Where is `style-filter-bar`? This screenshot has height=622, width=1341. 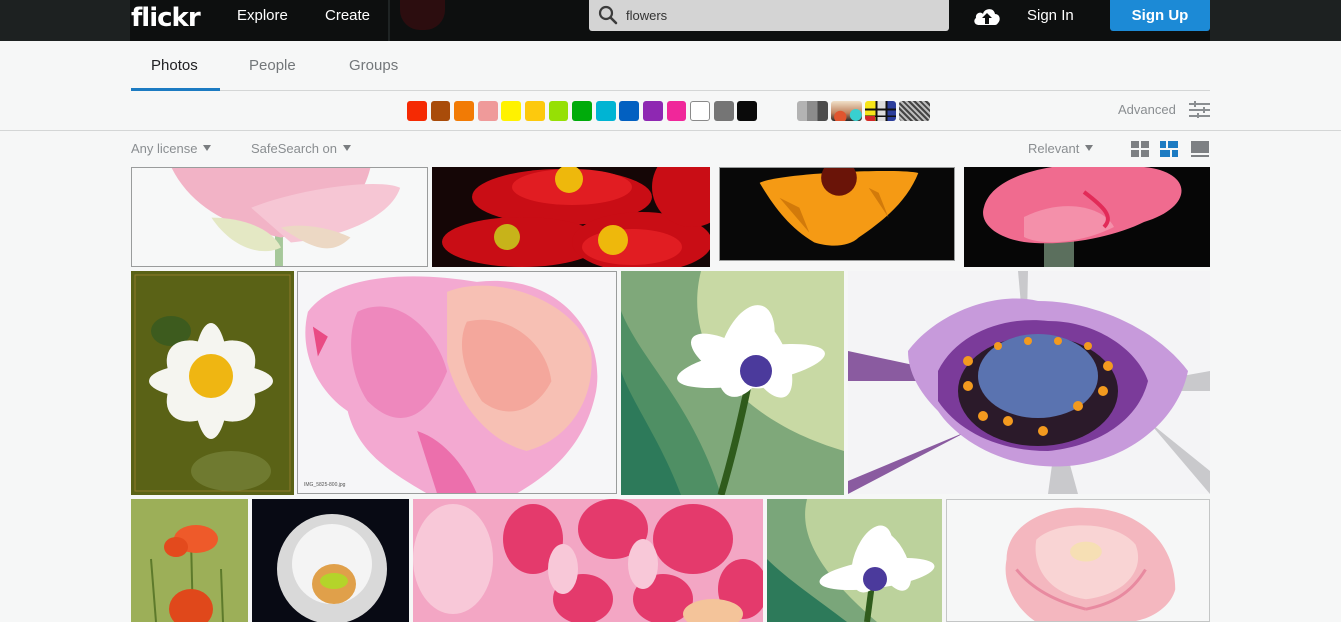
style-filter-bar is located at coordinates (863, 111).